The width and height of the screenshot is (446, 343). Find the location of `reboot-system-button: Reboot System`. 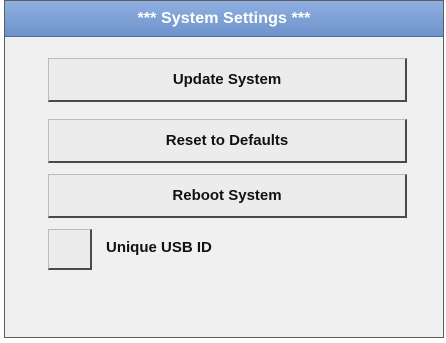

reboot-system-button: Reboot System is located at coordinates (227, 196).